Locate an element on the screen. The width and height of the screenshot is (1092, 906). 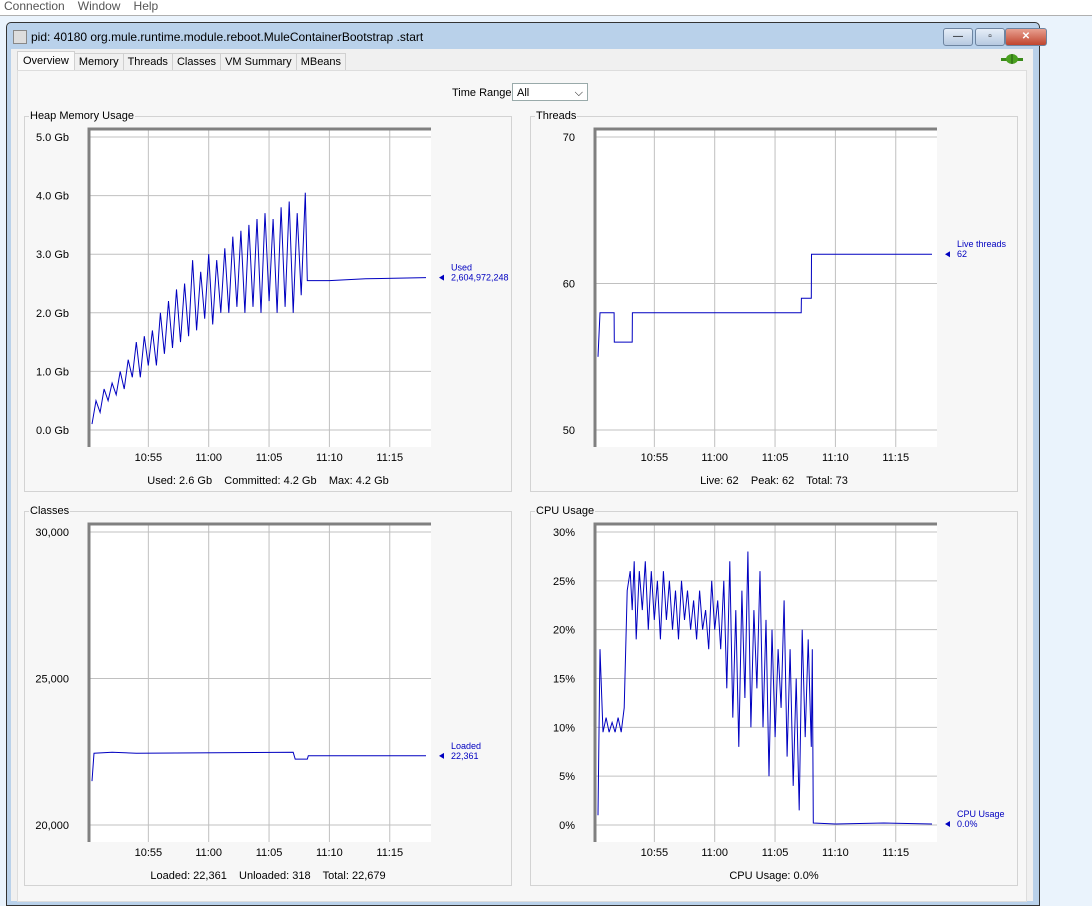
tab-mbeans: MBeans is located at coordinates (321, 61).